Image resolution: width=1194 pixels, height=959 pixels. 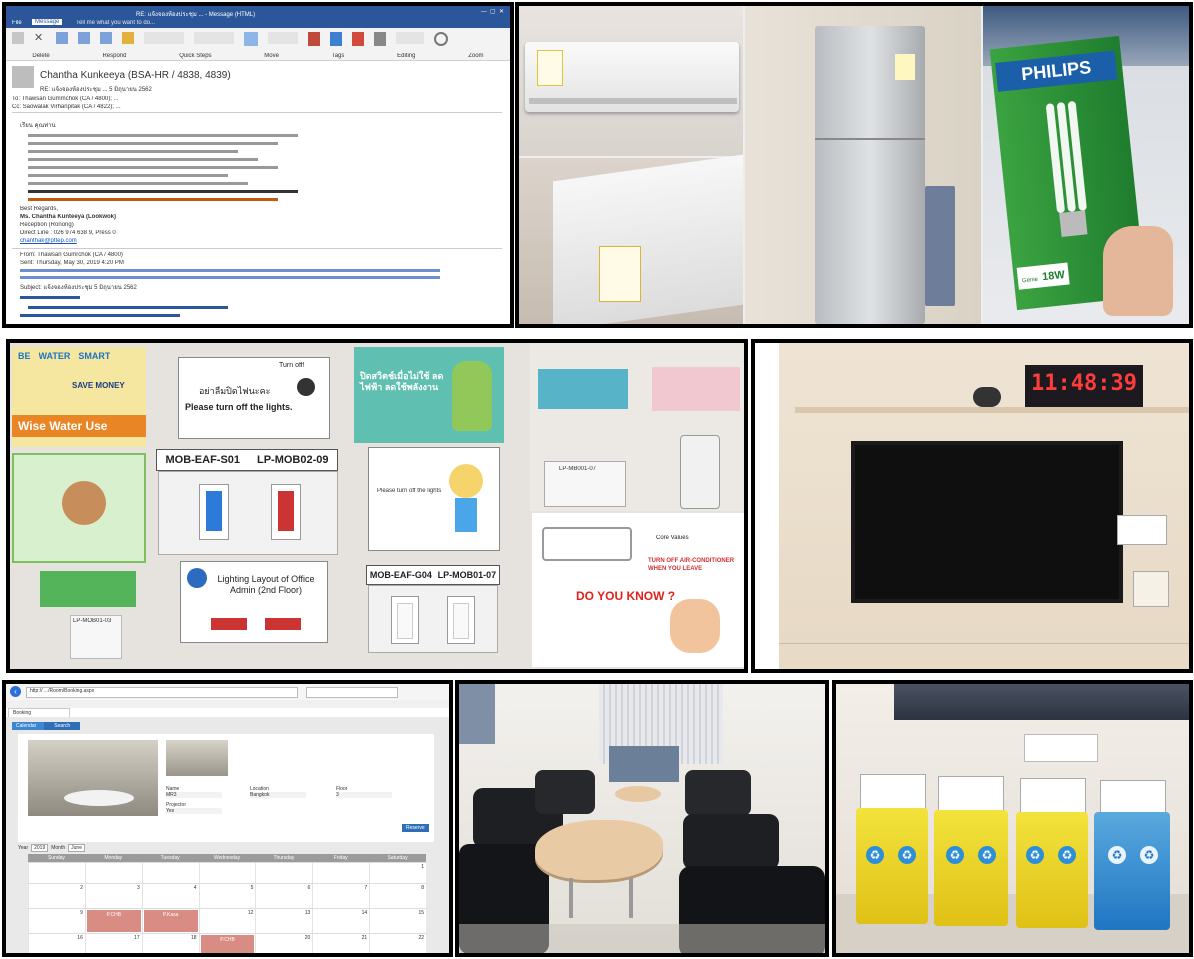 I want to click on ac-remote, so click(x=700, y=472).